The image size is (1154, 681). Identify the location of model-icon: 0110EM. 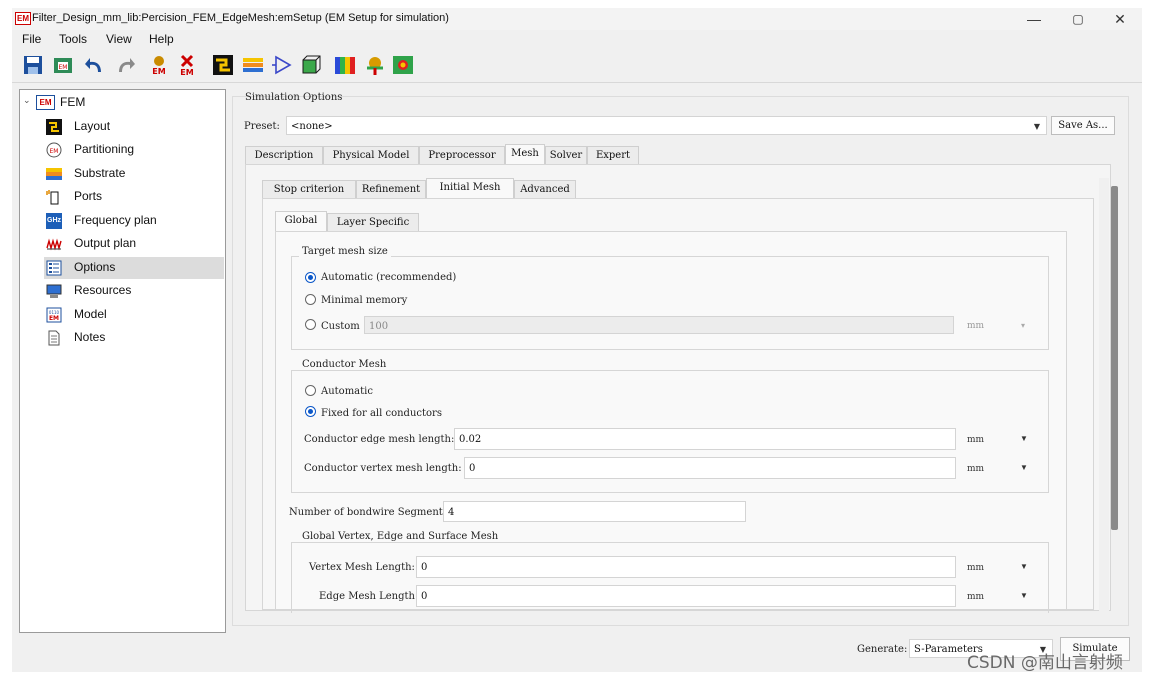
(54, 315).